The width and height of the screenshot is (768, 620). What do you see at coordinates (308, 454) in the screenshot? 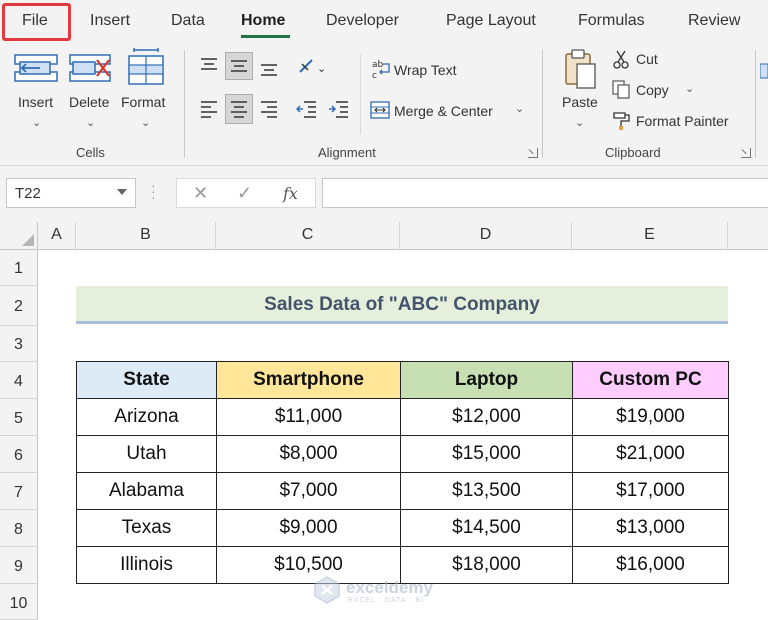
I see `cell-smartphone: $8,000` at bounding box center [308, 454].